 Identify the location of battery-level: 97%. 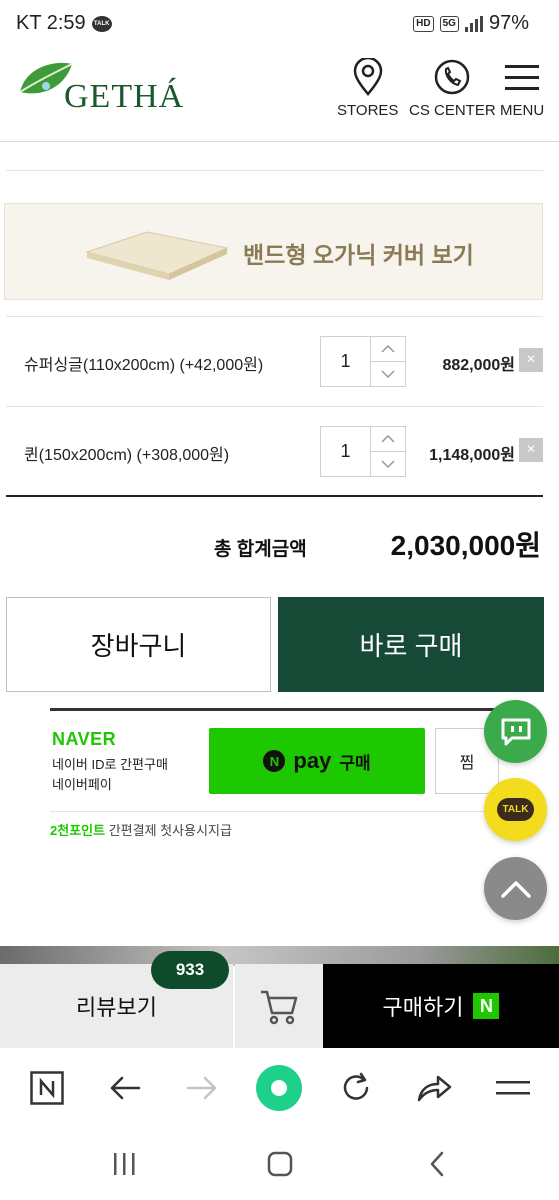
(508, 23).